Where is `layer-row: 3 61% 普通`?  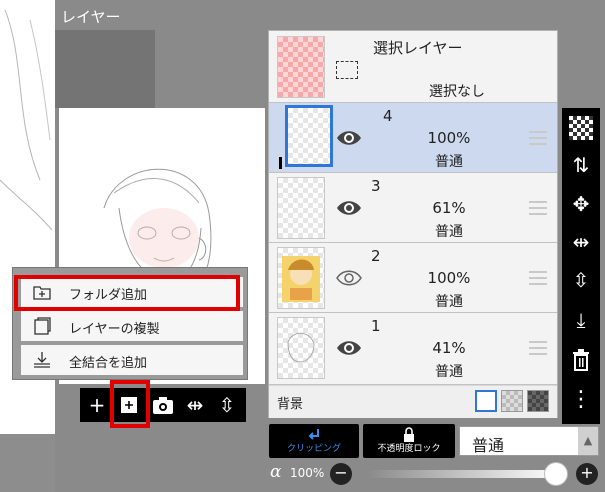
layer-row: 3 61% 普通 is located at coordinates (413, 208).